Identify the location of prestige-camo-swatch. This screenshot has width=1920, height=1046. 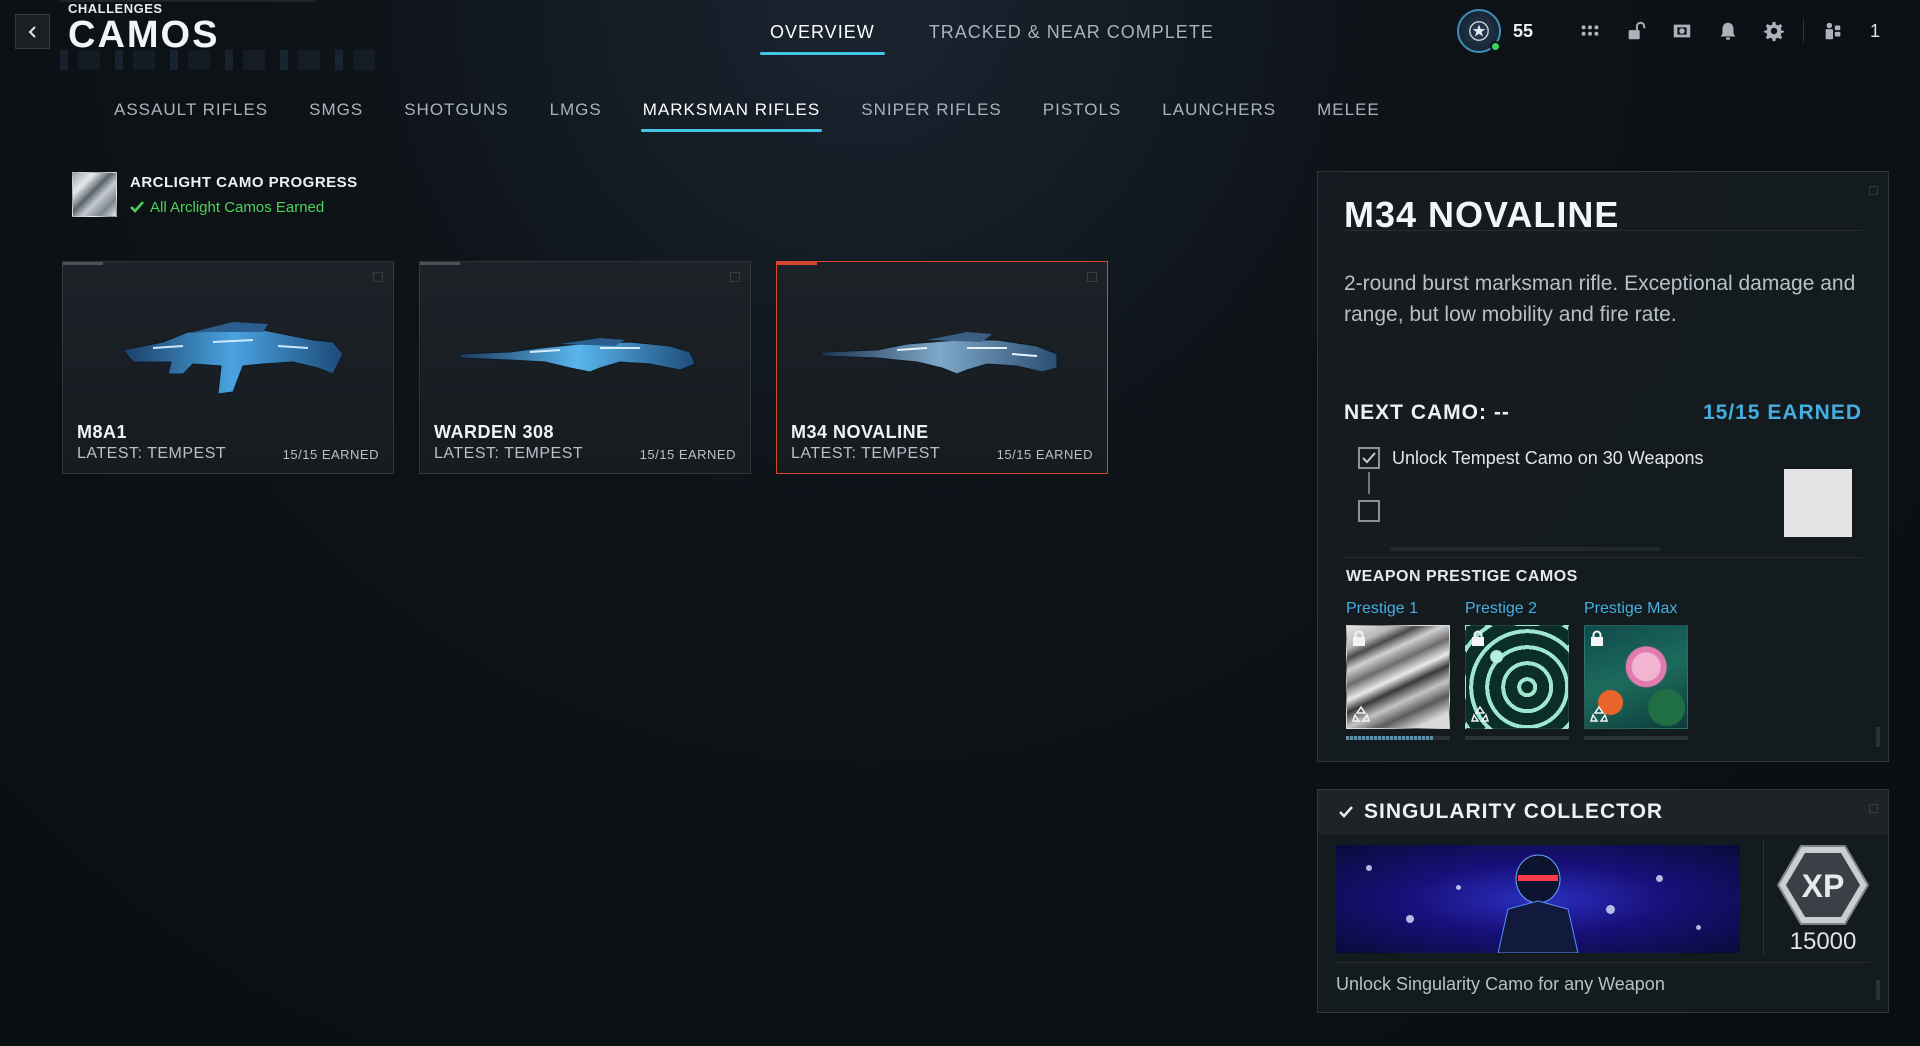
(1517, 677).